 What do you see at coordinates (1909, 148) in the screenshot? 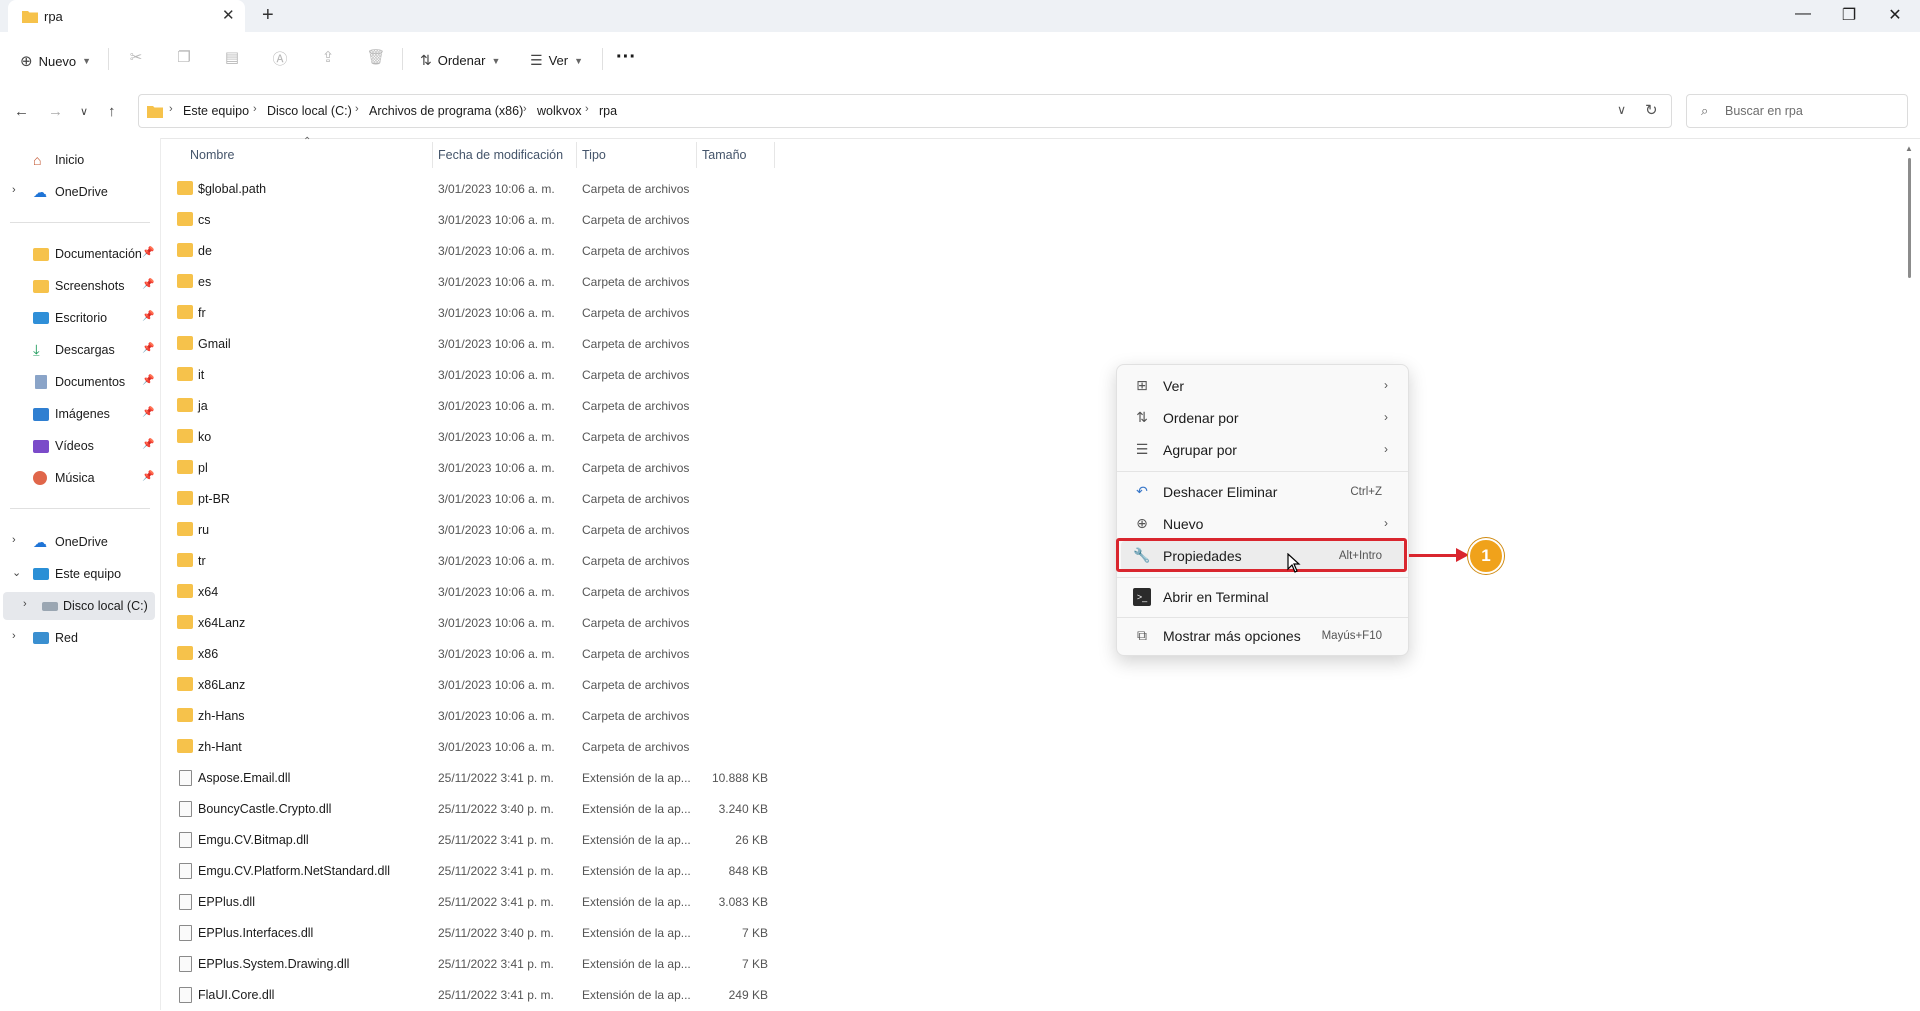
I see `scroll-up-icon: ▲` at bounding box center [1909, 148].